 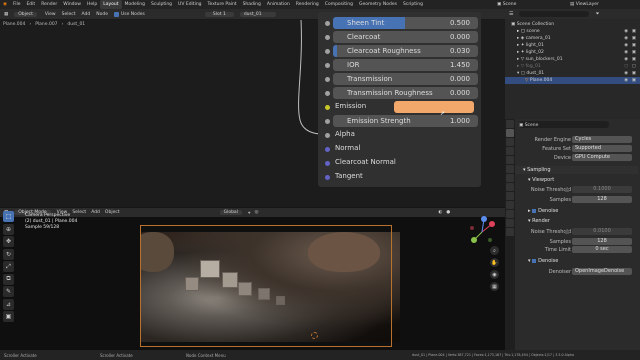 What do you see at coordinates (8, 254) in the screenshot?
I see `rotate-tool-icon: ↻` at bounding box center [8, 254].